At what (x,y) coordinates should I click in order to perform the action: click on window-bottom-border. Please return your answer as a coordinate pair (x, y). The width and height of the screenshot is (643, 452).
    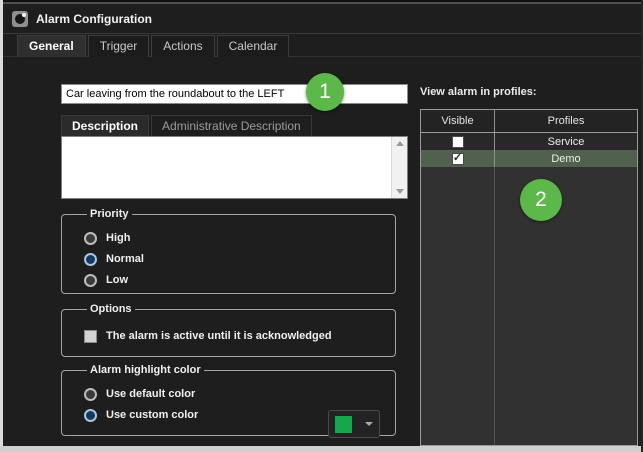
    Looking at the image, I should click on (321, 449).